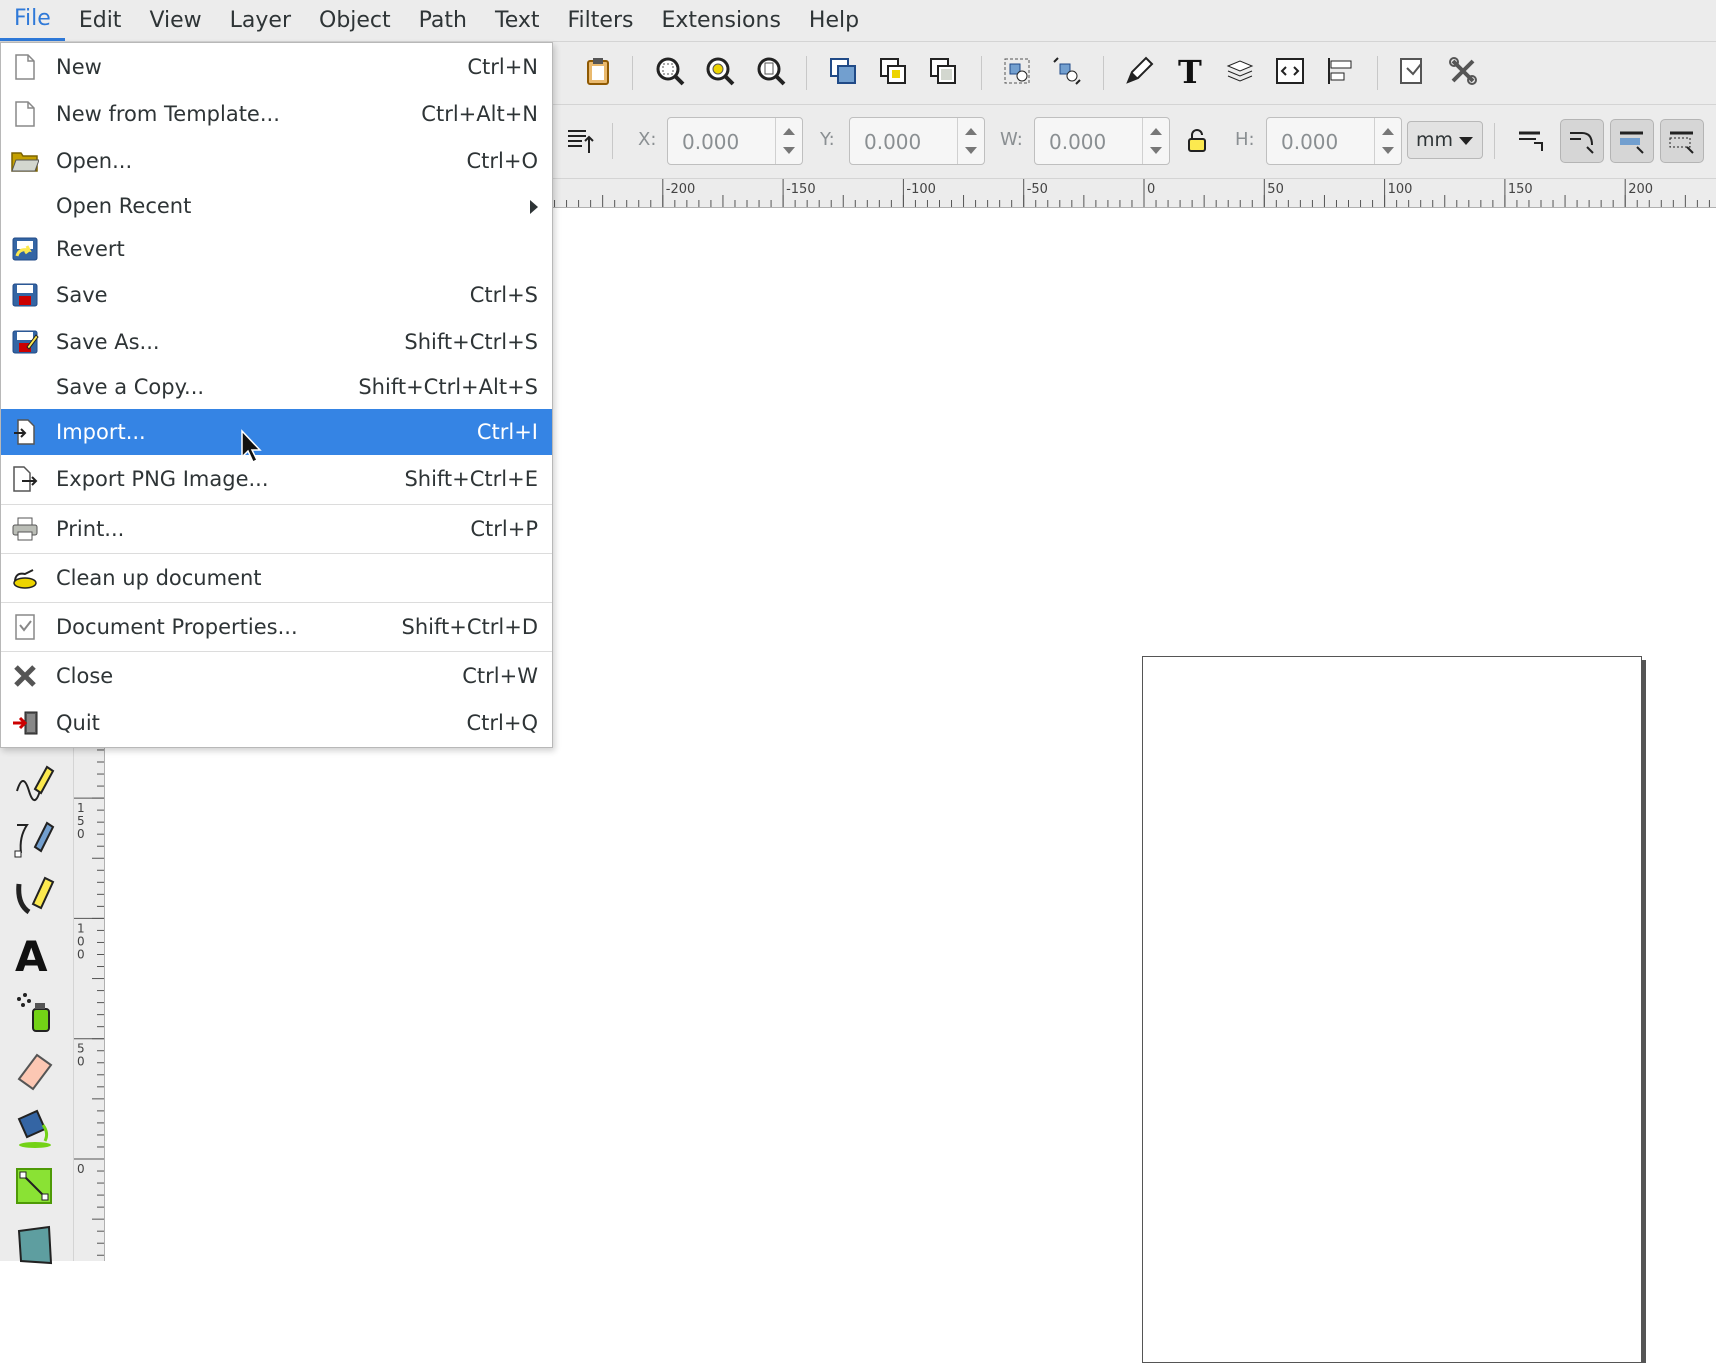 The image size is (1716, 1363). I want to click on h-stepper, so click(1387, 141).